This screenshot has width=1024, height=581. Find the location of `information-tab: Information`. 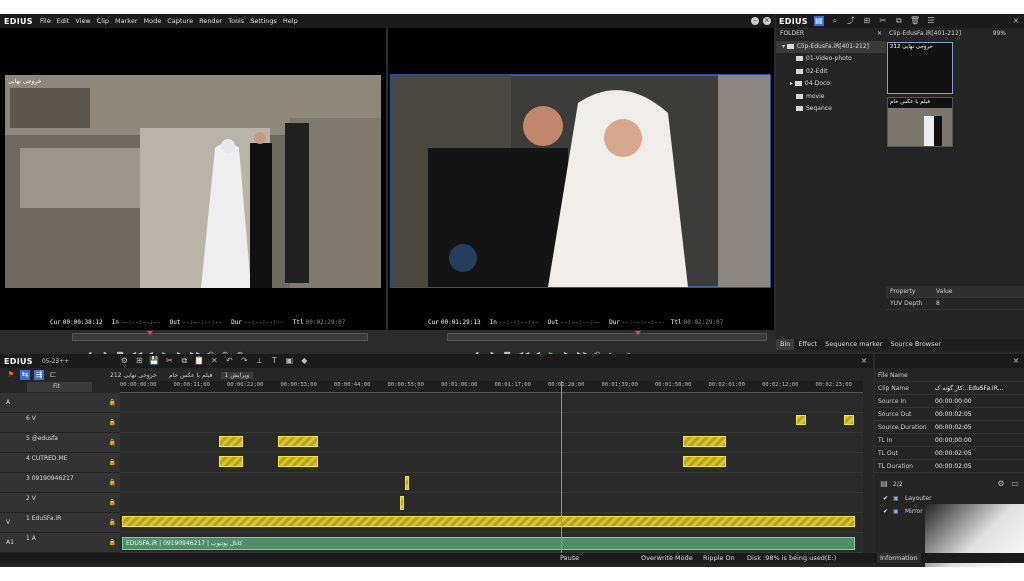

information-tab: Information is located at coordinates (899, 558).